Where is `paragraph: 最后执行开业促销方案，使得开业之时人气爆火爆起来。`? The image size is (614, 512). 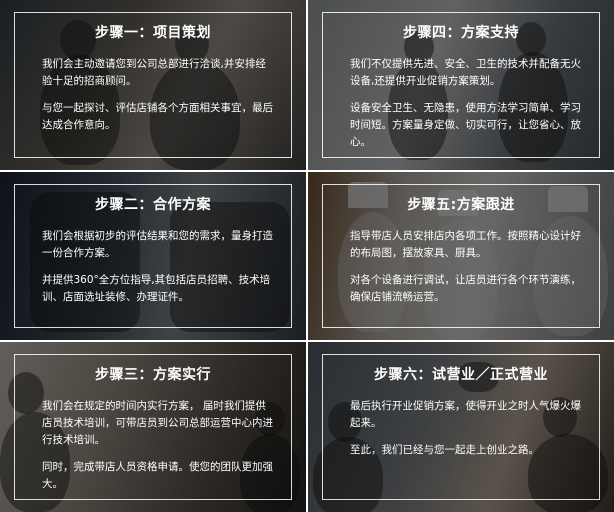
paragraph: 最后执行开业促销方案，使得开业之时人气爆火爆起来。 is located at coordinates (465, 414).